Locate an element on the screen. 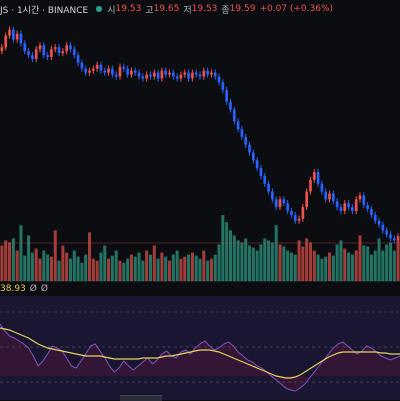 This screenshot has height=401, width=400. high-value: 19.65 is located at coordinates (166, 9).